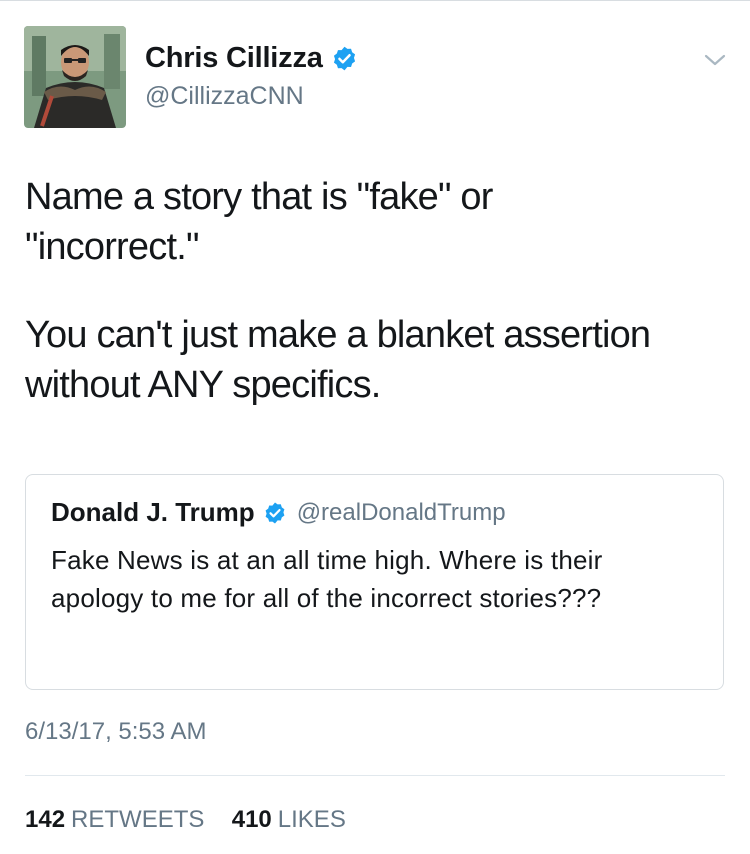 This screenshot has height=854, width=750. I want to click on likes-stat: 410 LIKES, so click(289, 819).